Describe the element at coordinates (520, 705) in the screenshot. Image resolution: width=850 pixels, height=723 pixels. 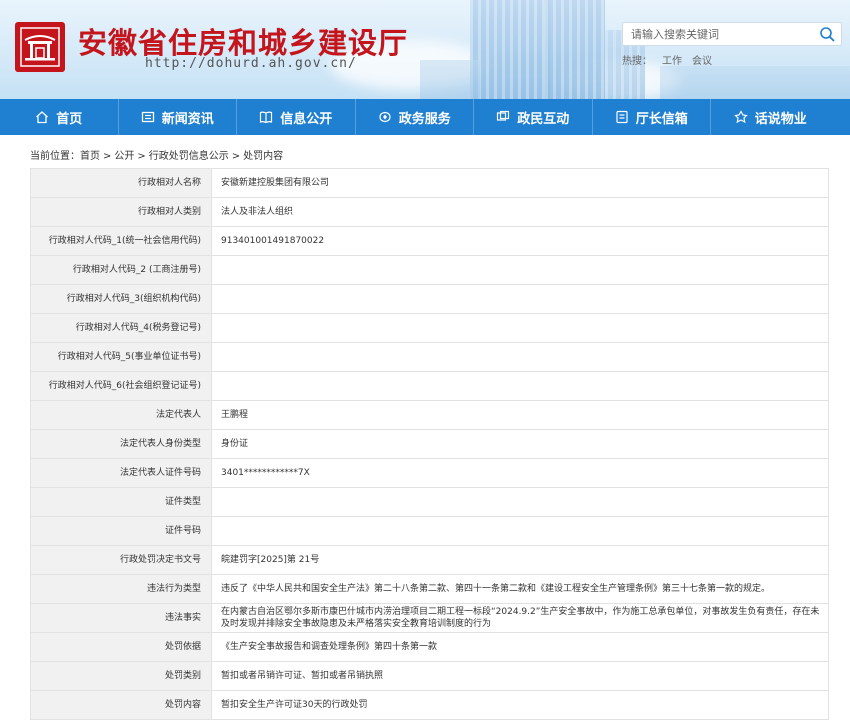
I see `field-value: 暂扣安全生产许可证30天的行政处罚` at that location.